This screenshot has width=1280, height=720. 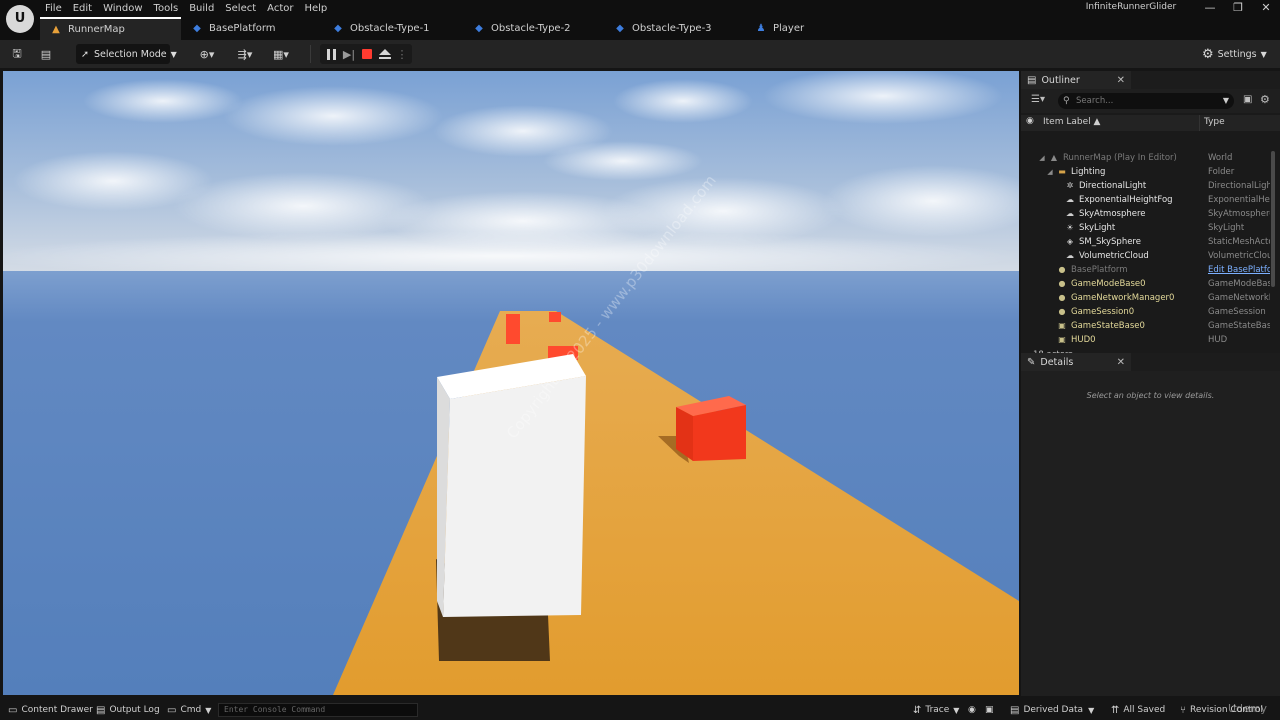 What do you see at coordinates (1247, 99) in the screenshot?
I see `add-folder-icon: ▣` at bounding box center [1247, 99].